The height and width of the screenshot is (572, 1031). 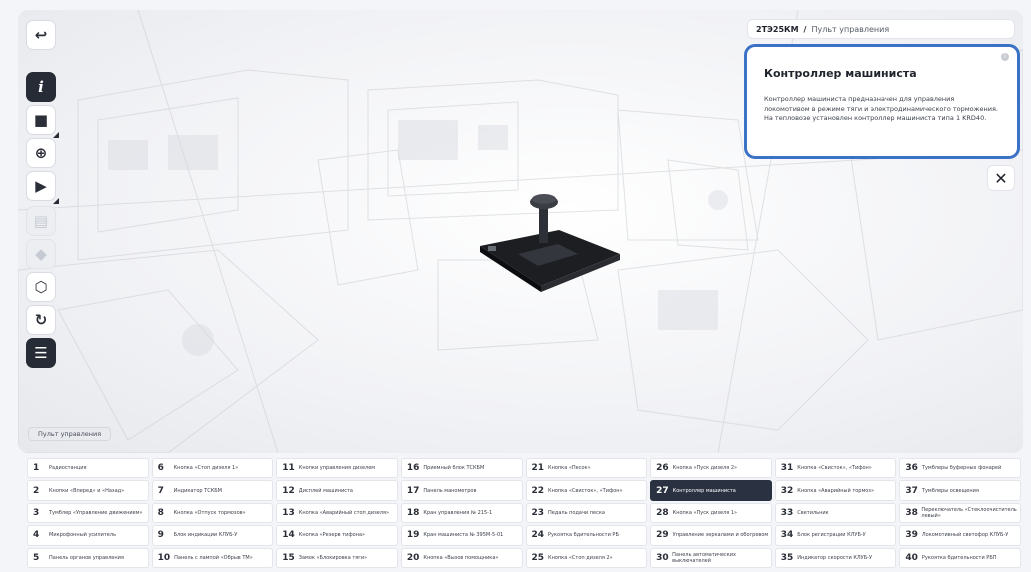 What do you see at coordinates (586, 535) in the screenshot?
I see `component-item: 24 Рукоятка бдительности РБ` at bounding box center [586, 535].